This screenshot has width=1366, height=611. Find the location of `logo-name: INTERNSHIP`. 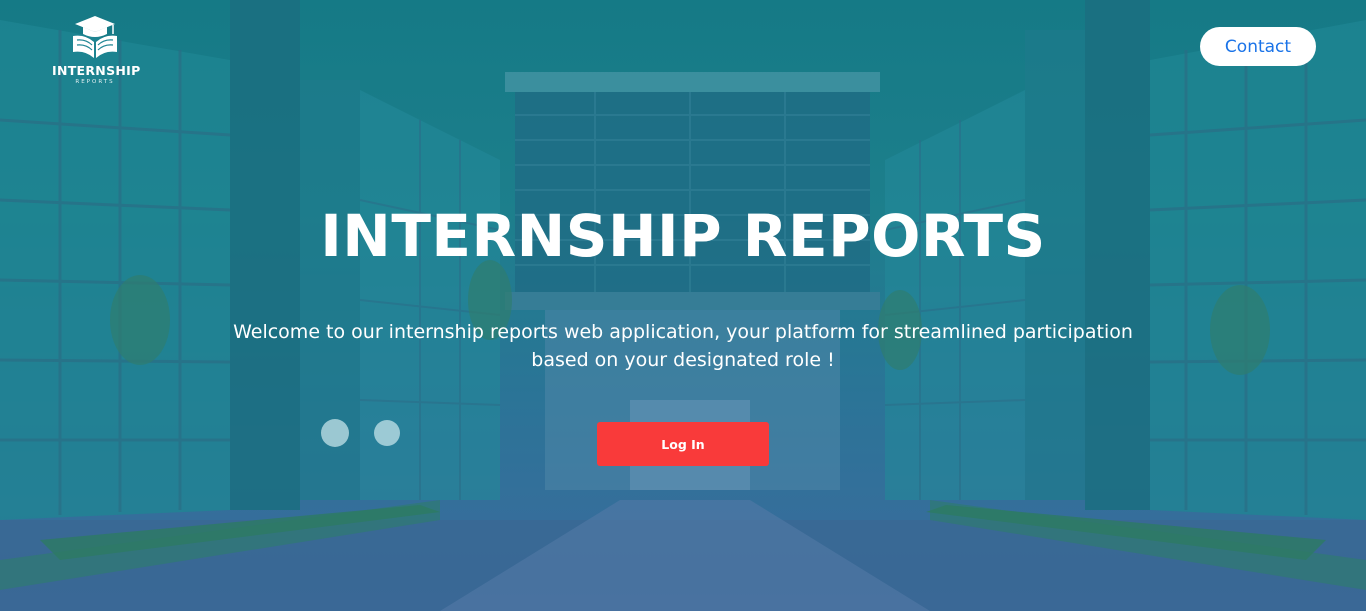

logo-name: INTERNSHIP is located at coordinates (96, 70).